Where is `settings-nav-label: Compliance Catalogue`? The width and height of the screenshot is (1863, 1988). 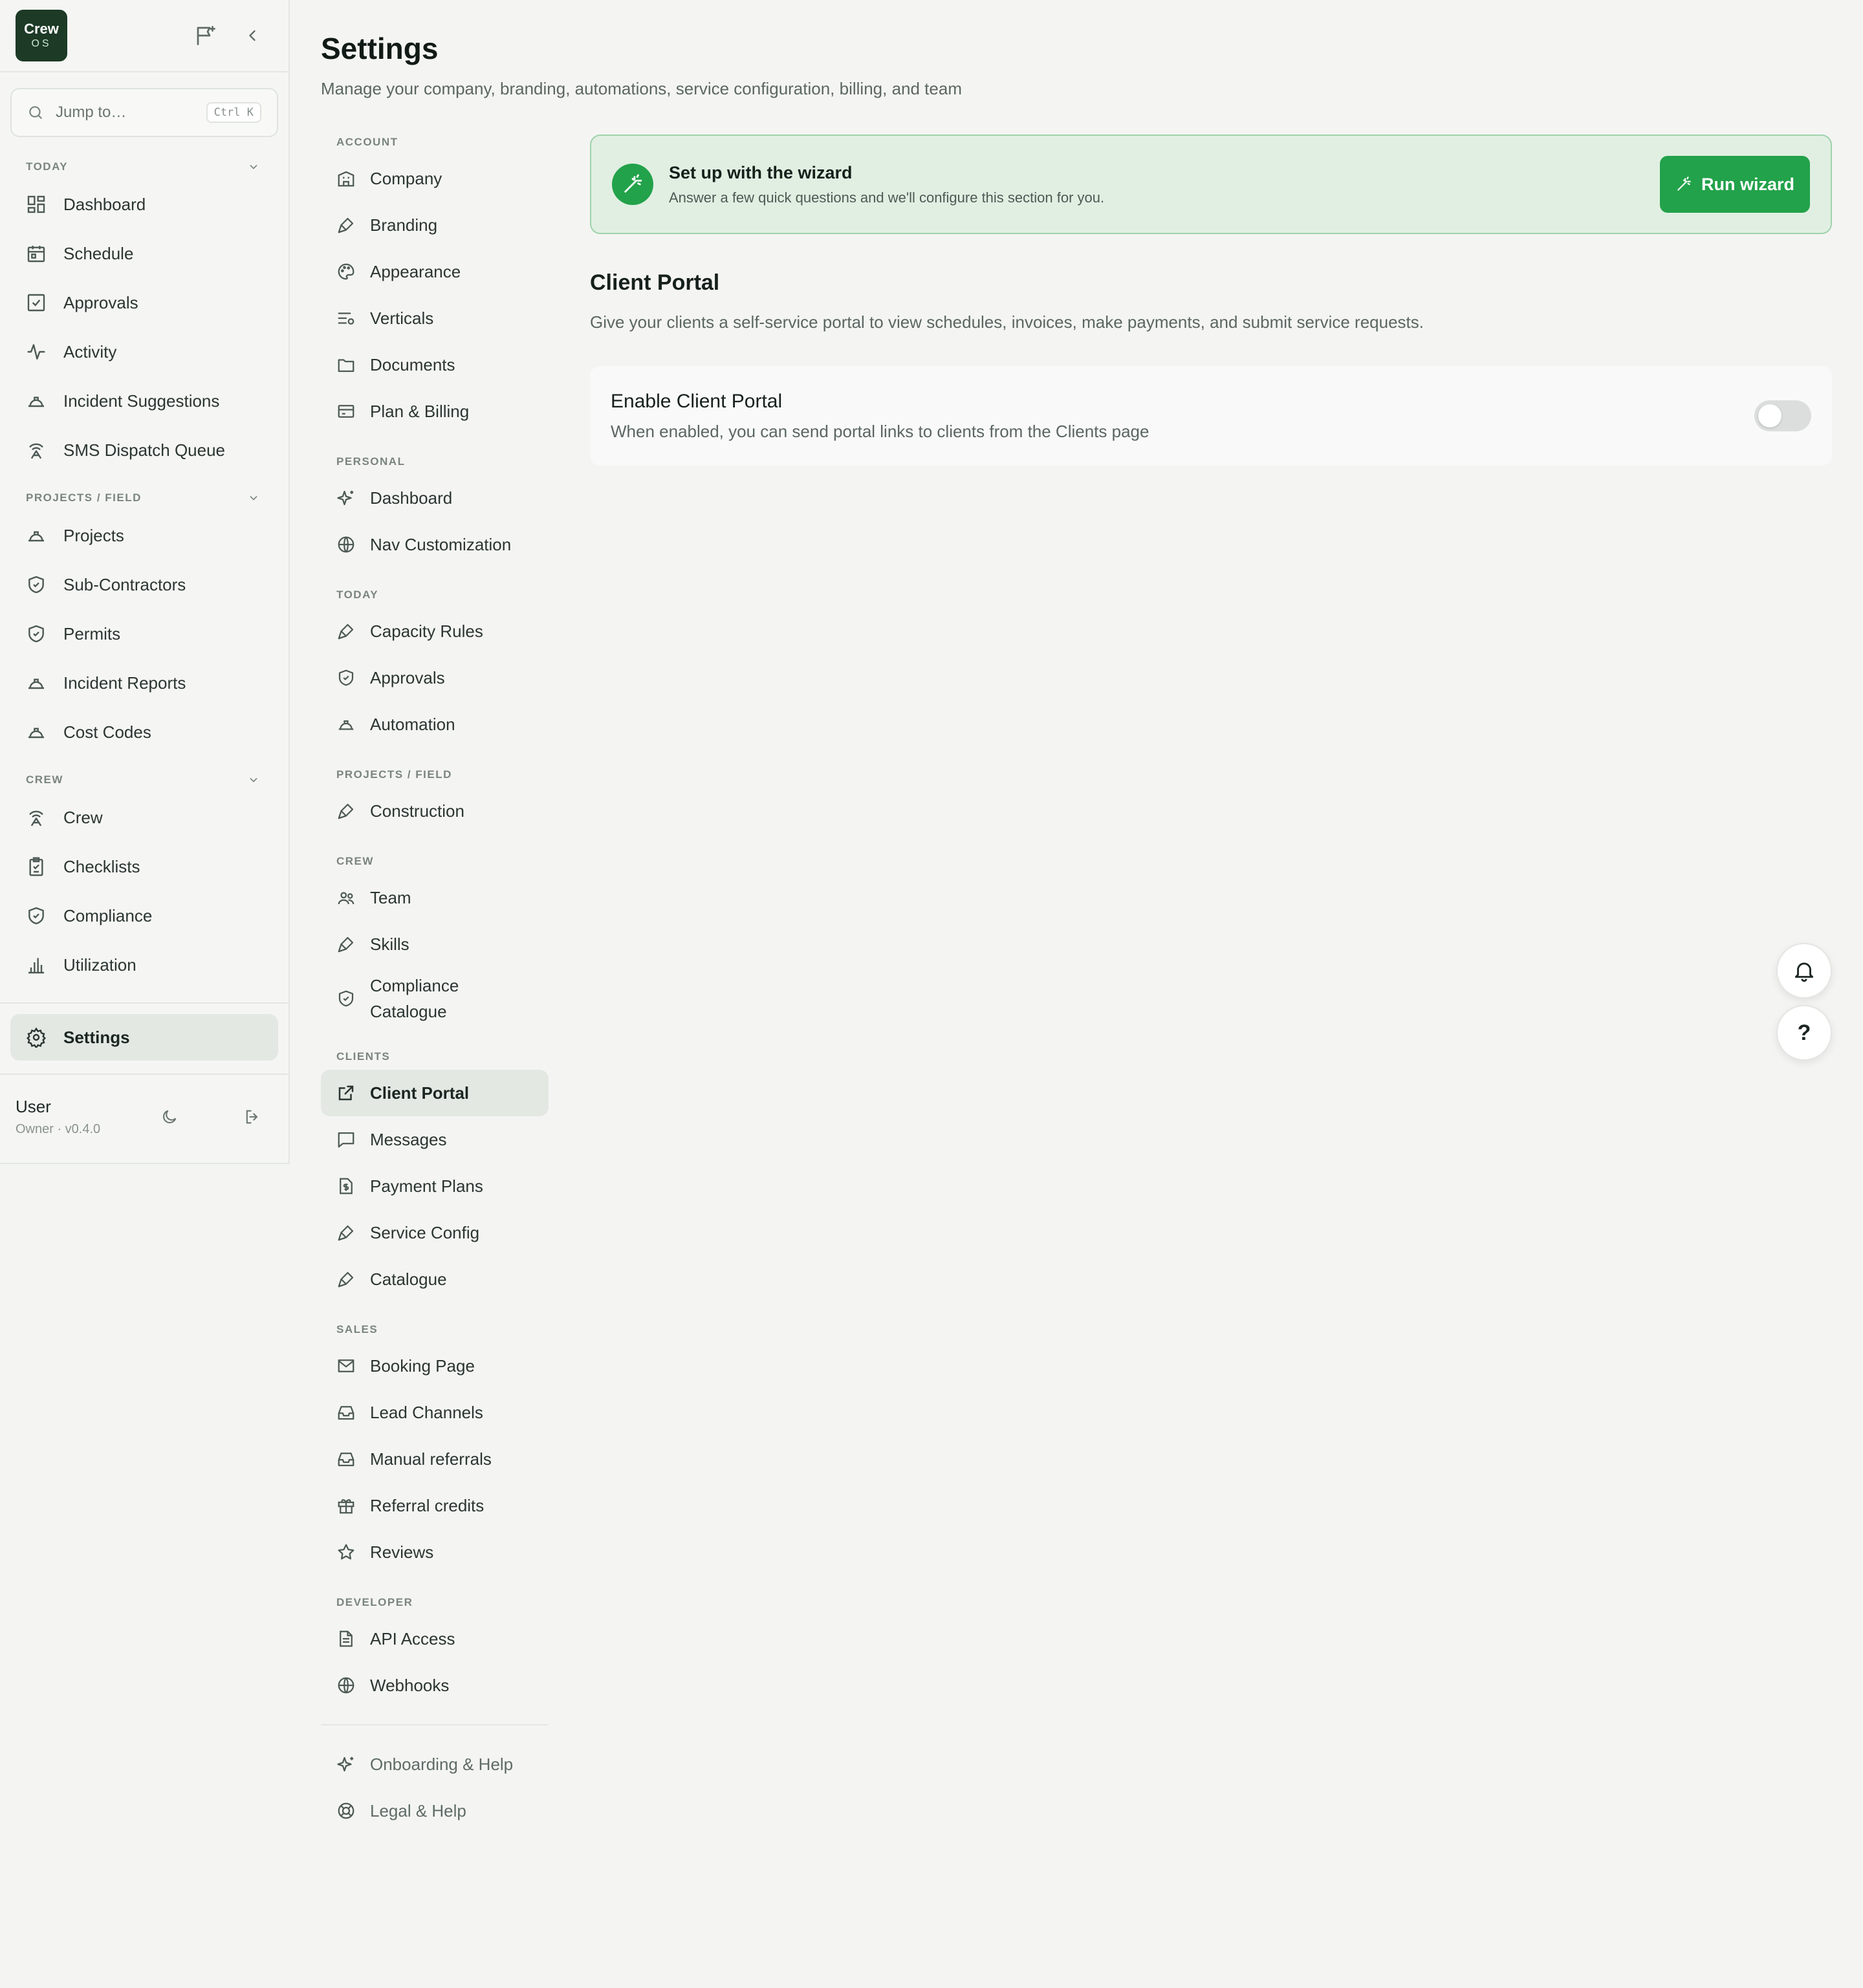
settings-nav-label: Compliance Catalogue is located at coordinates (414, 998).